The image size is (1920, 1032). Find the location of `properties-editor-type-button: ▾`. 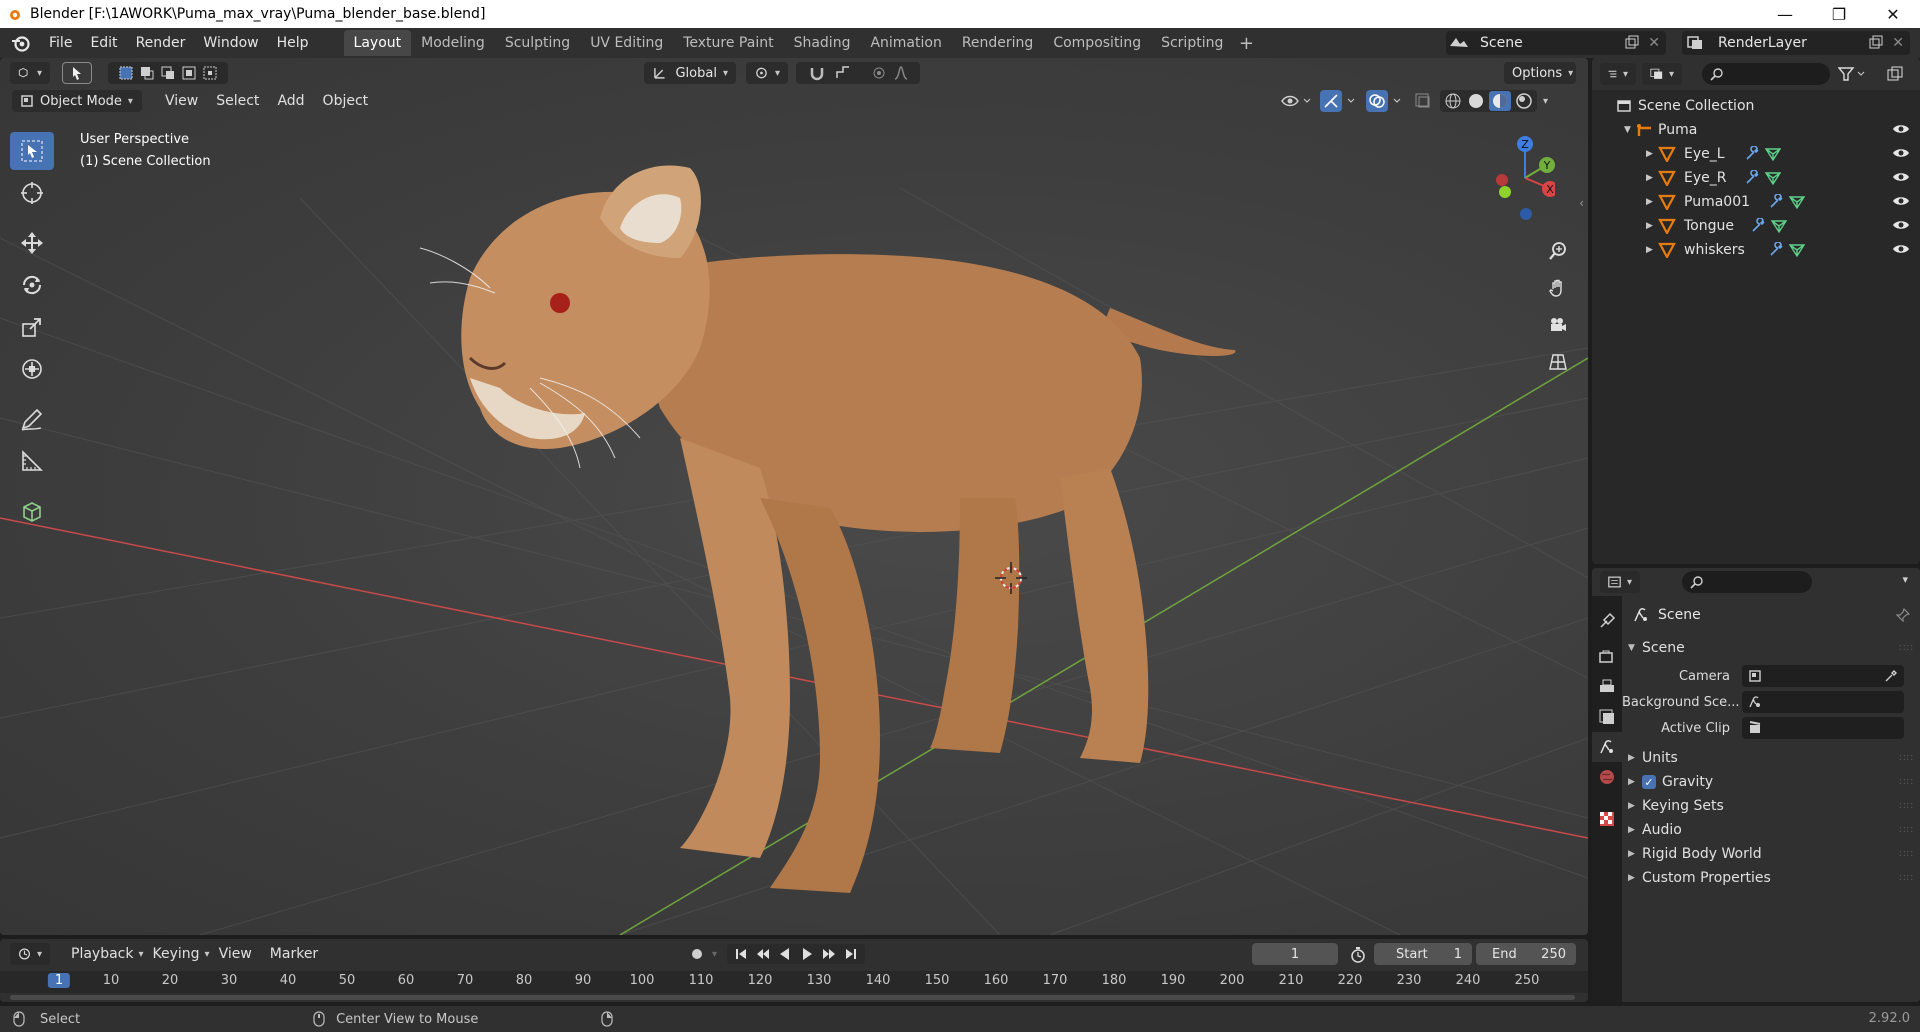

properties-editor-type-button: ▾ is located at coordinates (1620, 582).